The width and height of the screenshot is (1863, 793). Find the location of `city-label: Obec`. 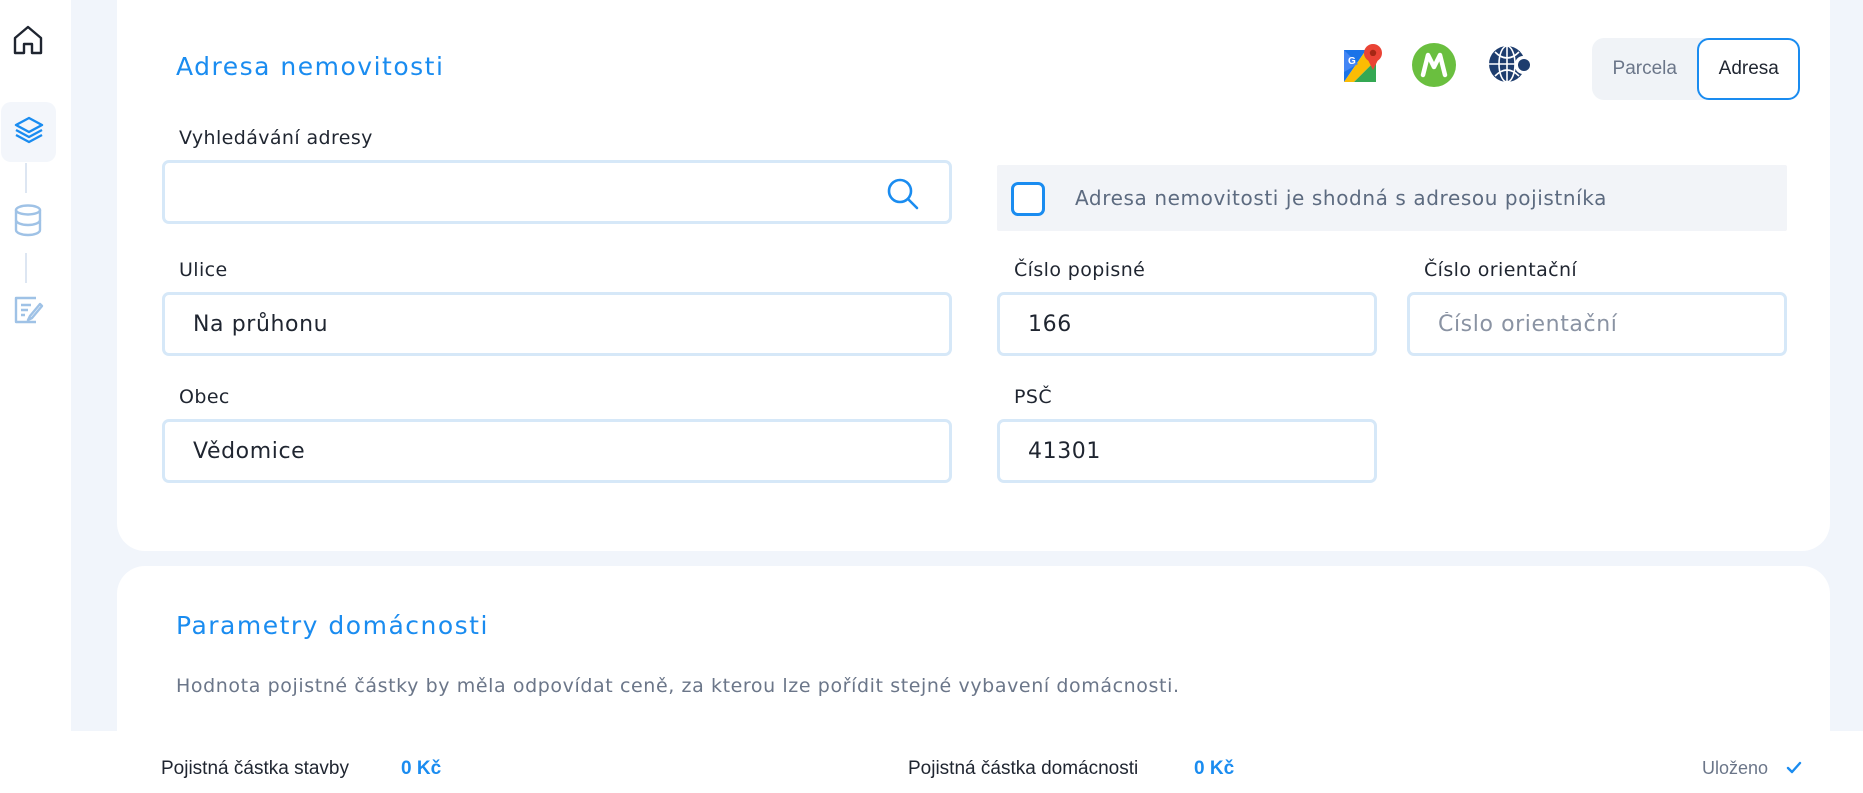

city-label: Obec is located at coordinates (204, 397).